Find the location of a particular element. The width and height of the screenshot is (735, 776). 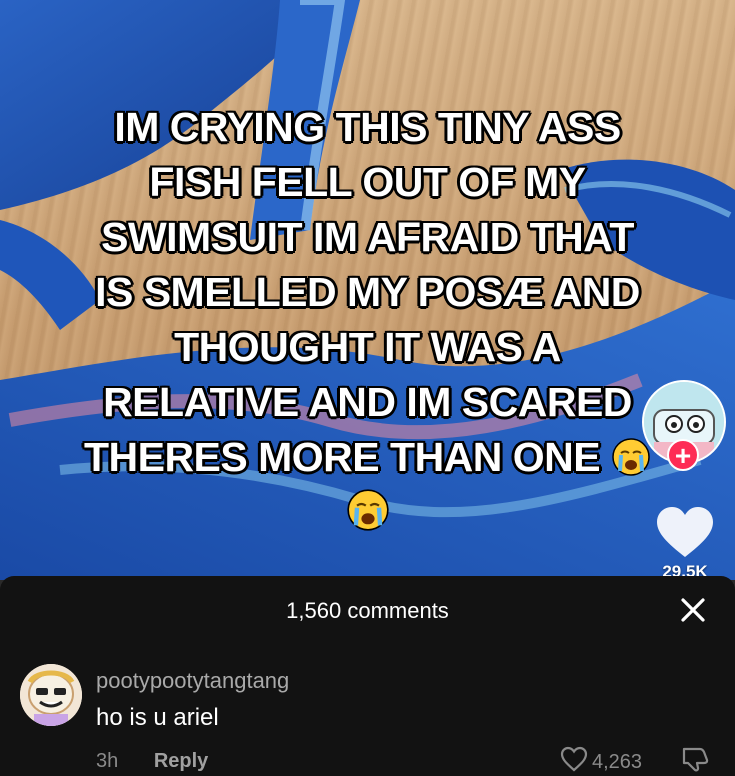

caption-line: THERES MORE THAN ONE is located at coordinates (367, 457).